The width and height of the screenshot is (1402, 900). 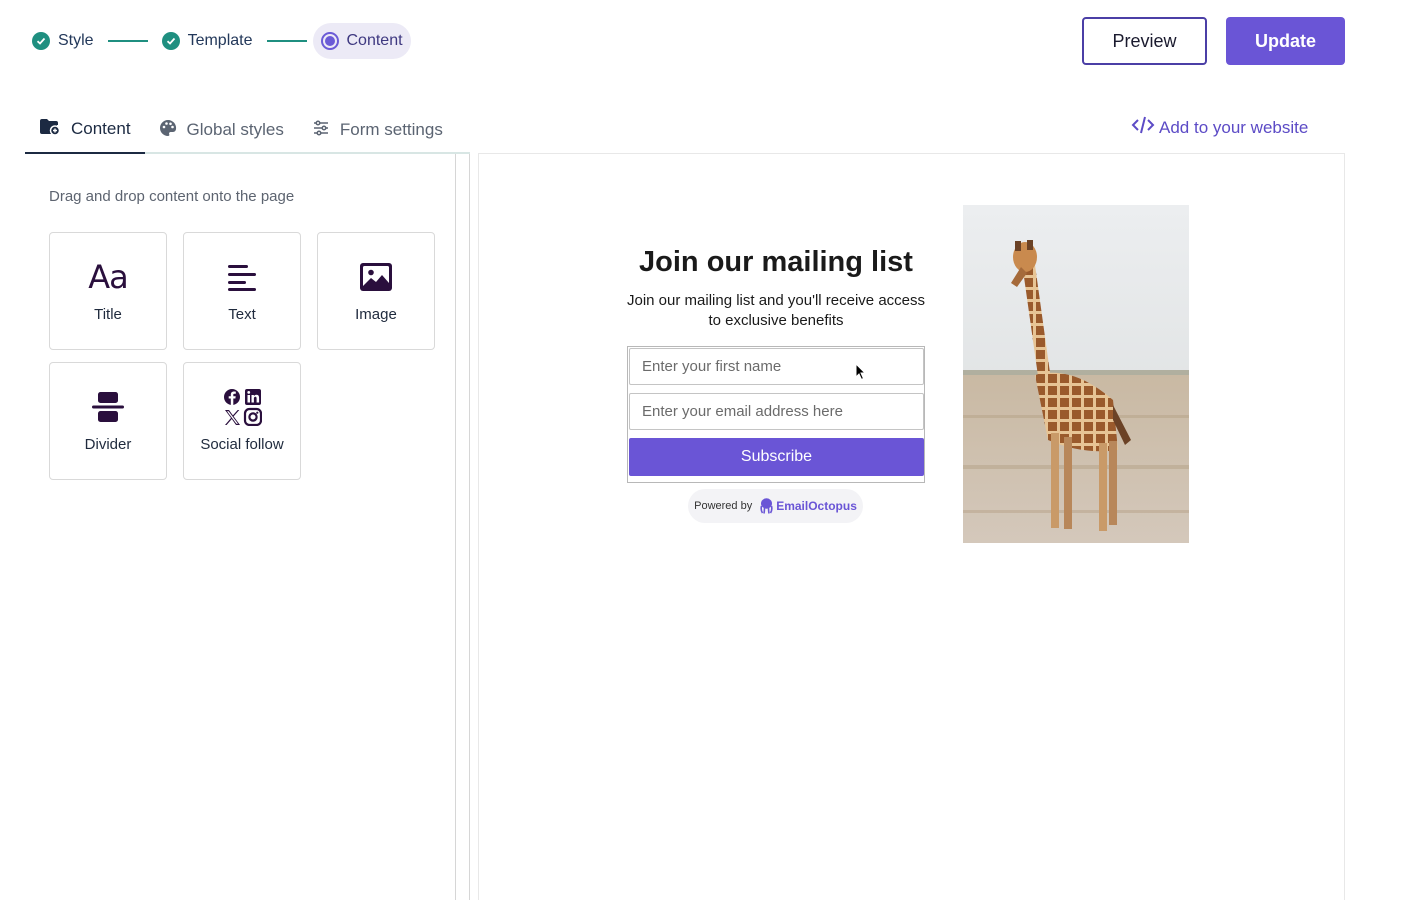 What do you see at coordinates (376, 277) in the screenshot?
I see `image-icon` at bounding box center [376, 277].